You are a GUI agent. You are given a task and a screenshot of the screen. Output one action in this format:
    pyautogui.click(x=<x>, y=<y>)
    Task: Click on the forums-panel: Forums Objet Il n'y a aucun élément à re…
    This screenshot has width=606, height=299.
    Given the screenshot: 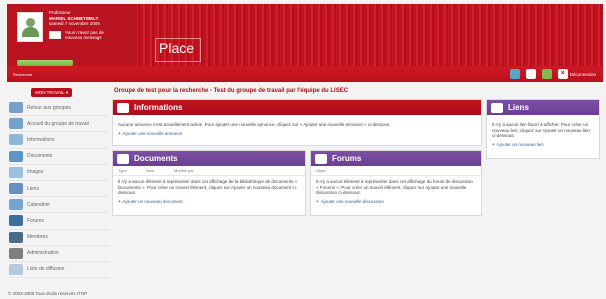 What is the action you would take?
    pyautogui.click(x=396, y=183)
    